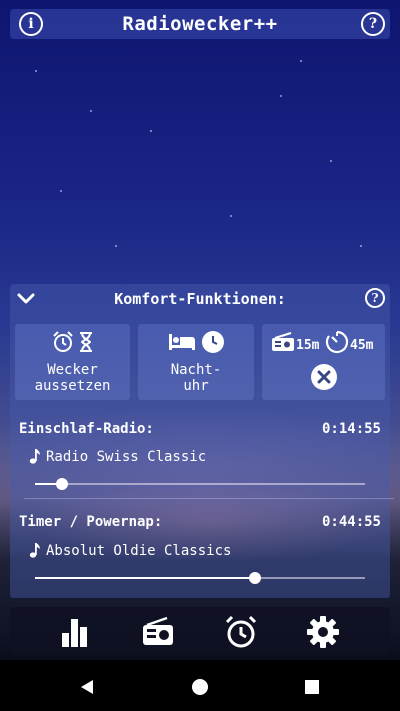 The height and width of the screenshot is (711, 400). I want to click on back-icon, so click(87, 687).